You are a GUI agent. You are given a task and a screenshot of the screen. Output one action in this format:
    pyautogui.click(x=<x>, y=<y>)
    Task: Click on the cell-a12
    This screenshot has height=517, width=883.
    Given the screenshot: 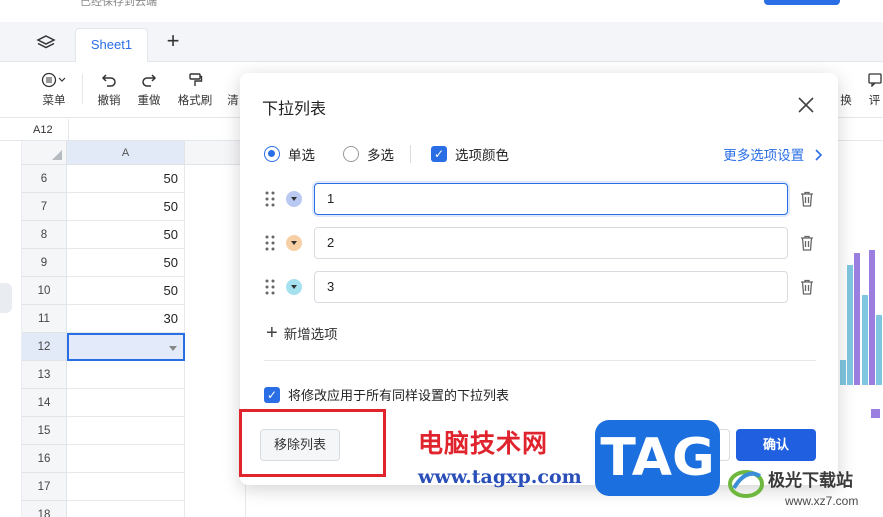 What is the action you would take?
    pyautogui.click(x=126, y=347)
    